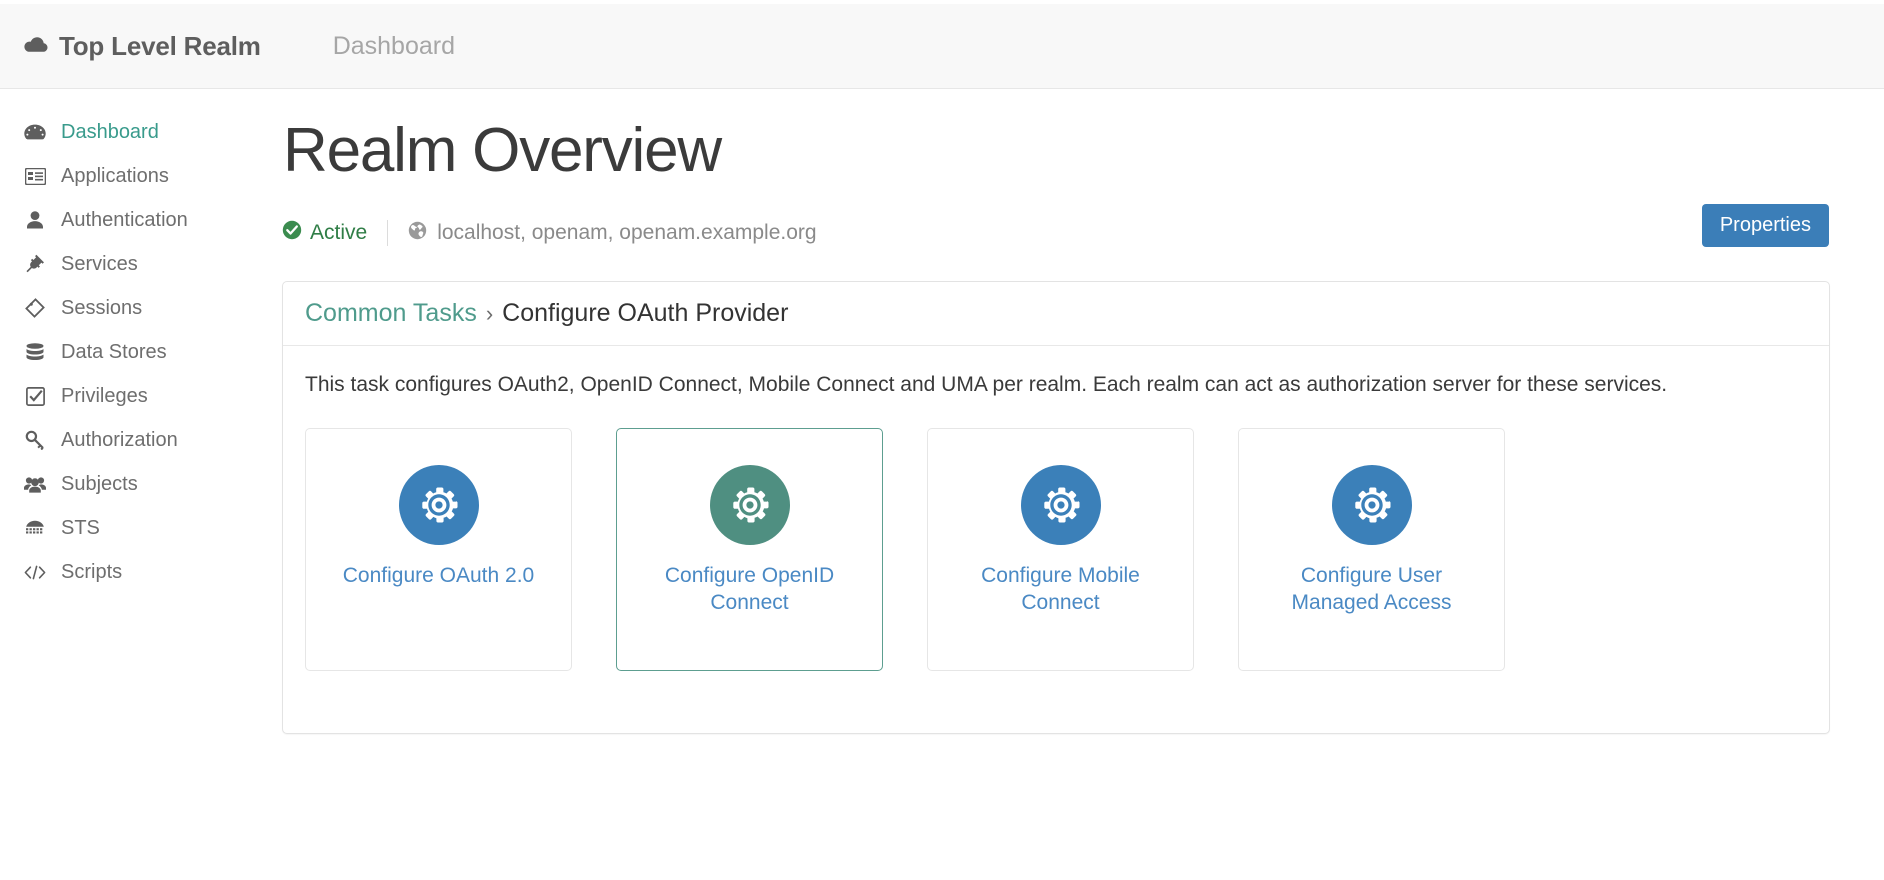 Image resolution: width=1884 pixels, height=880 pixels. What do you see at coordinates (124, 220) in the screenshot?
I see `sidebar-item-label: Authentication` at bounding box center [124, 220].